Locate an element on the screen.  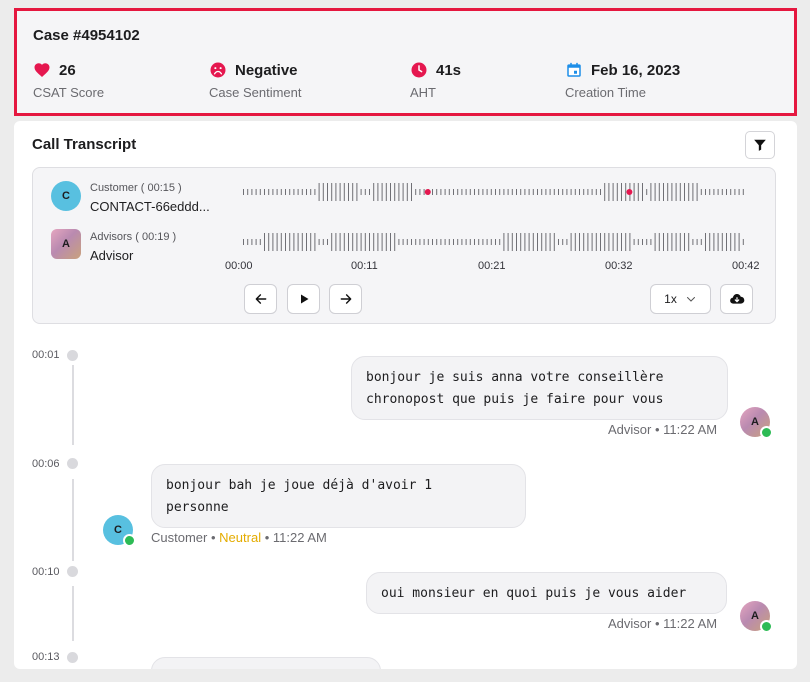
clock-icon is located at coordinates (419, 70).